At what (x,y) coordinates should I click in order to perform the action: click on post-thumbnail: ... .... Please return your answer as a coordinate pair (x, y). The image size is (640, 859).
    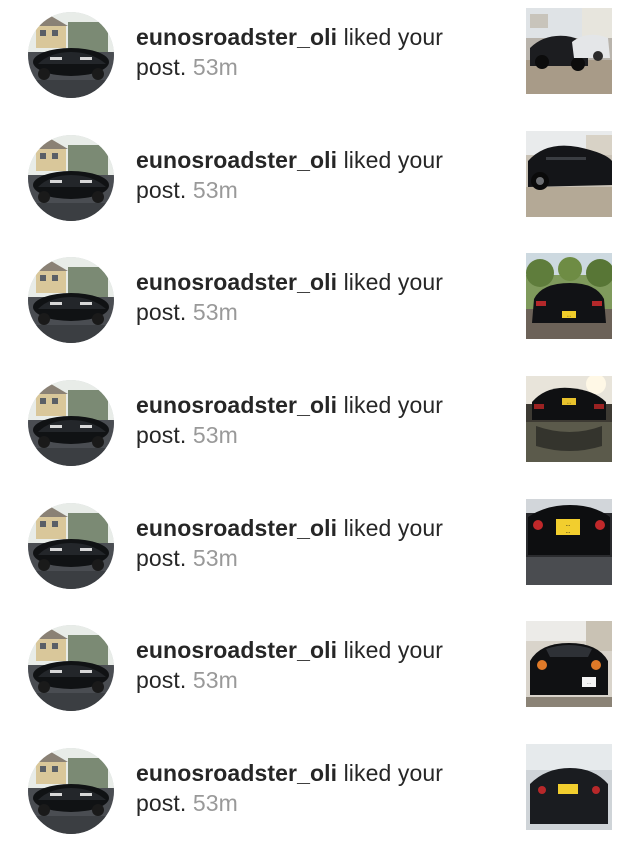
    Looking at the image, I should click on (569, 541).